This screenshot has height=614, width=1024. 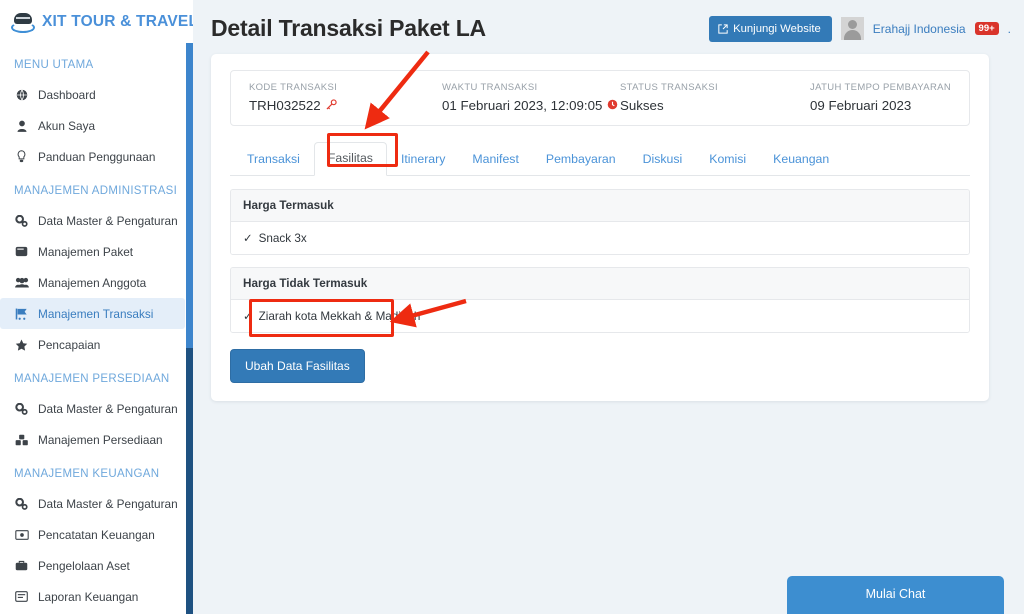 What do you see at coordinates (21, 125) in the screenshot?
I see `user-icon` at bounding box center [21, 125].